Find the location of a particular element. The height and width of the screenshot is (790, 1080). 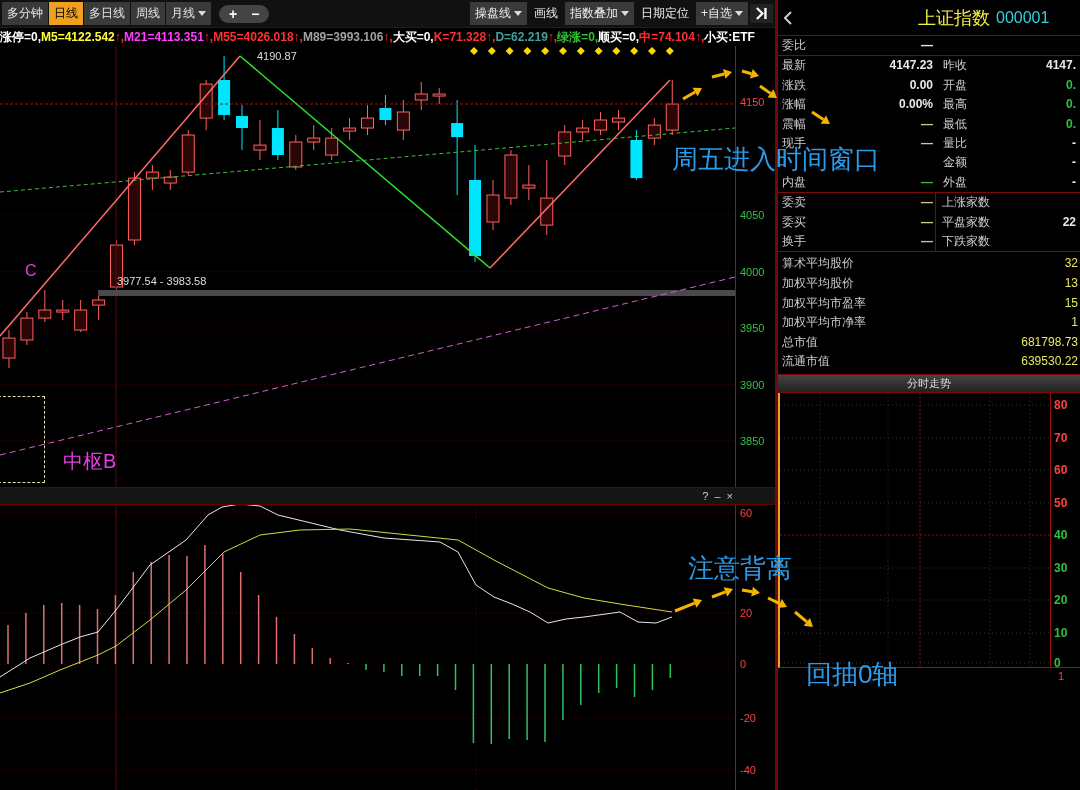

toolbar-button: 日期定位 is located at coordinates (665, 13).